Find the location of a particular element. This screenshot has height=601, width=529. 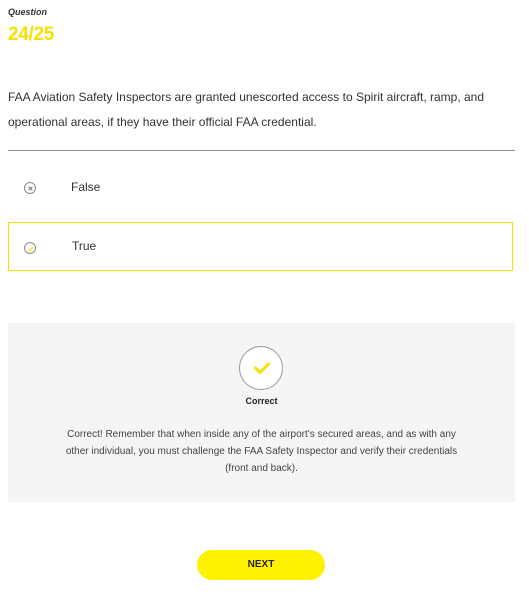

answer-option-false: False is located at coordinates (260, 188).